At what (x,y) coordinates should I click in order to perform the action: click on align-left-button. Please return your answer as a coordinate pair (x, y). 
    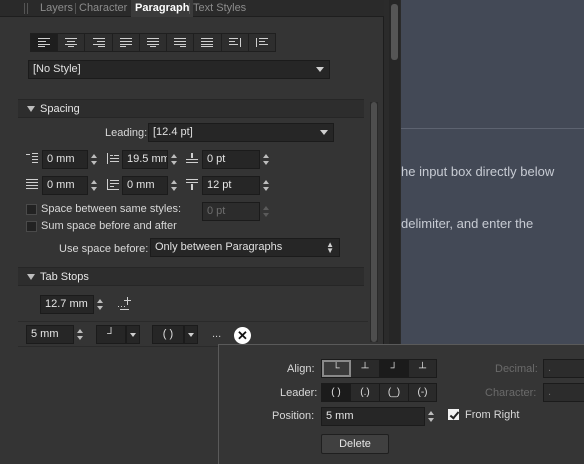
    Looking at the image, I should click on (45, 42).